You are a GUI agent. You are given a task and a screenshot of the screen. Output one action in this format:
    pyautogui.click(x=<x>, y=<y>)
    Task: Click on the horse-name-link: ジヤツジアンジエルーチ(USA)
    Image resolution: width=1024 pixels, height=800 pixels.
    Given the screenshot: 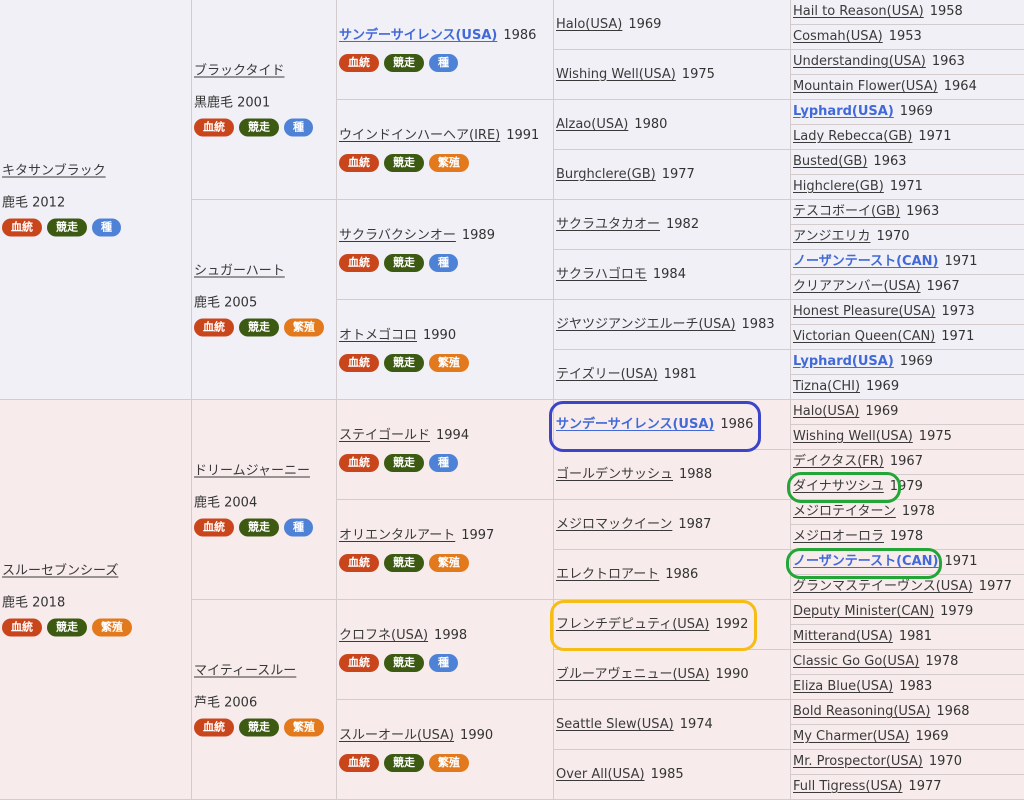 What is the action you would take?
    pyautogui.click(x=646, y=324)
    